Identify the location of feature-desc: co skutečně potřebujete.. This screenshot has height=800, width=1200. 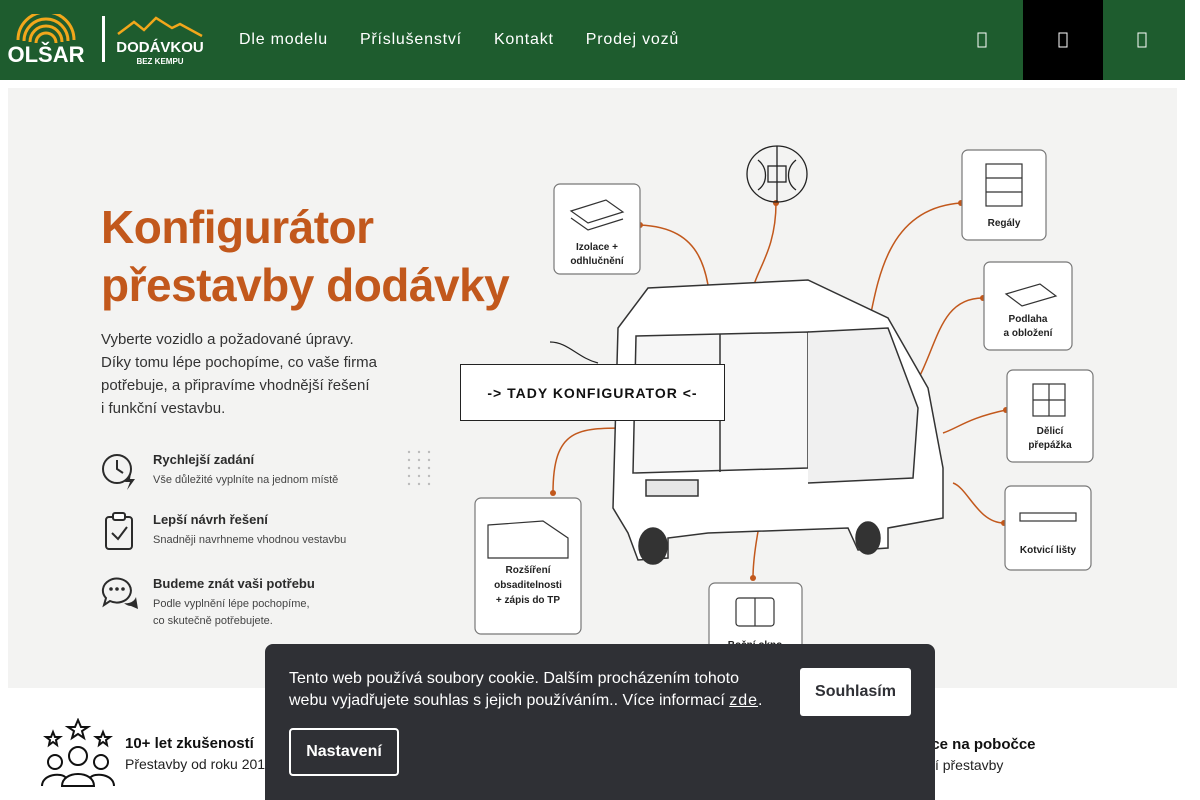
(213, 621).